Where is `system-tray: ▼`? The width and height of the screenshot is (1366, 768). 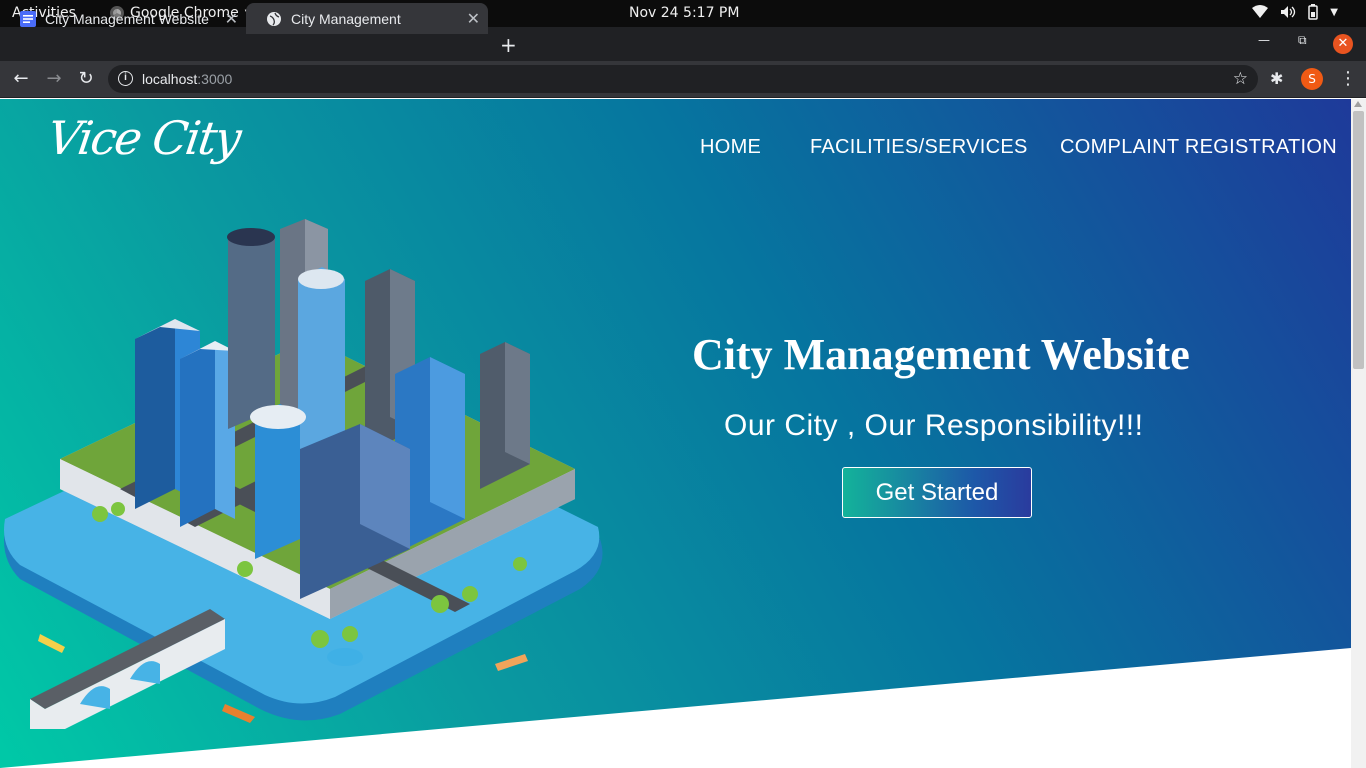 system-tray: ▼ is located at coordinates (1295, 12).